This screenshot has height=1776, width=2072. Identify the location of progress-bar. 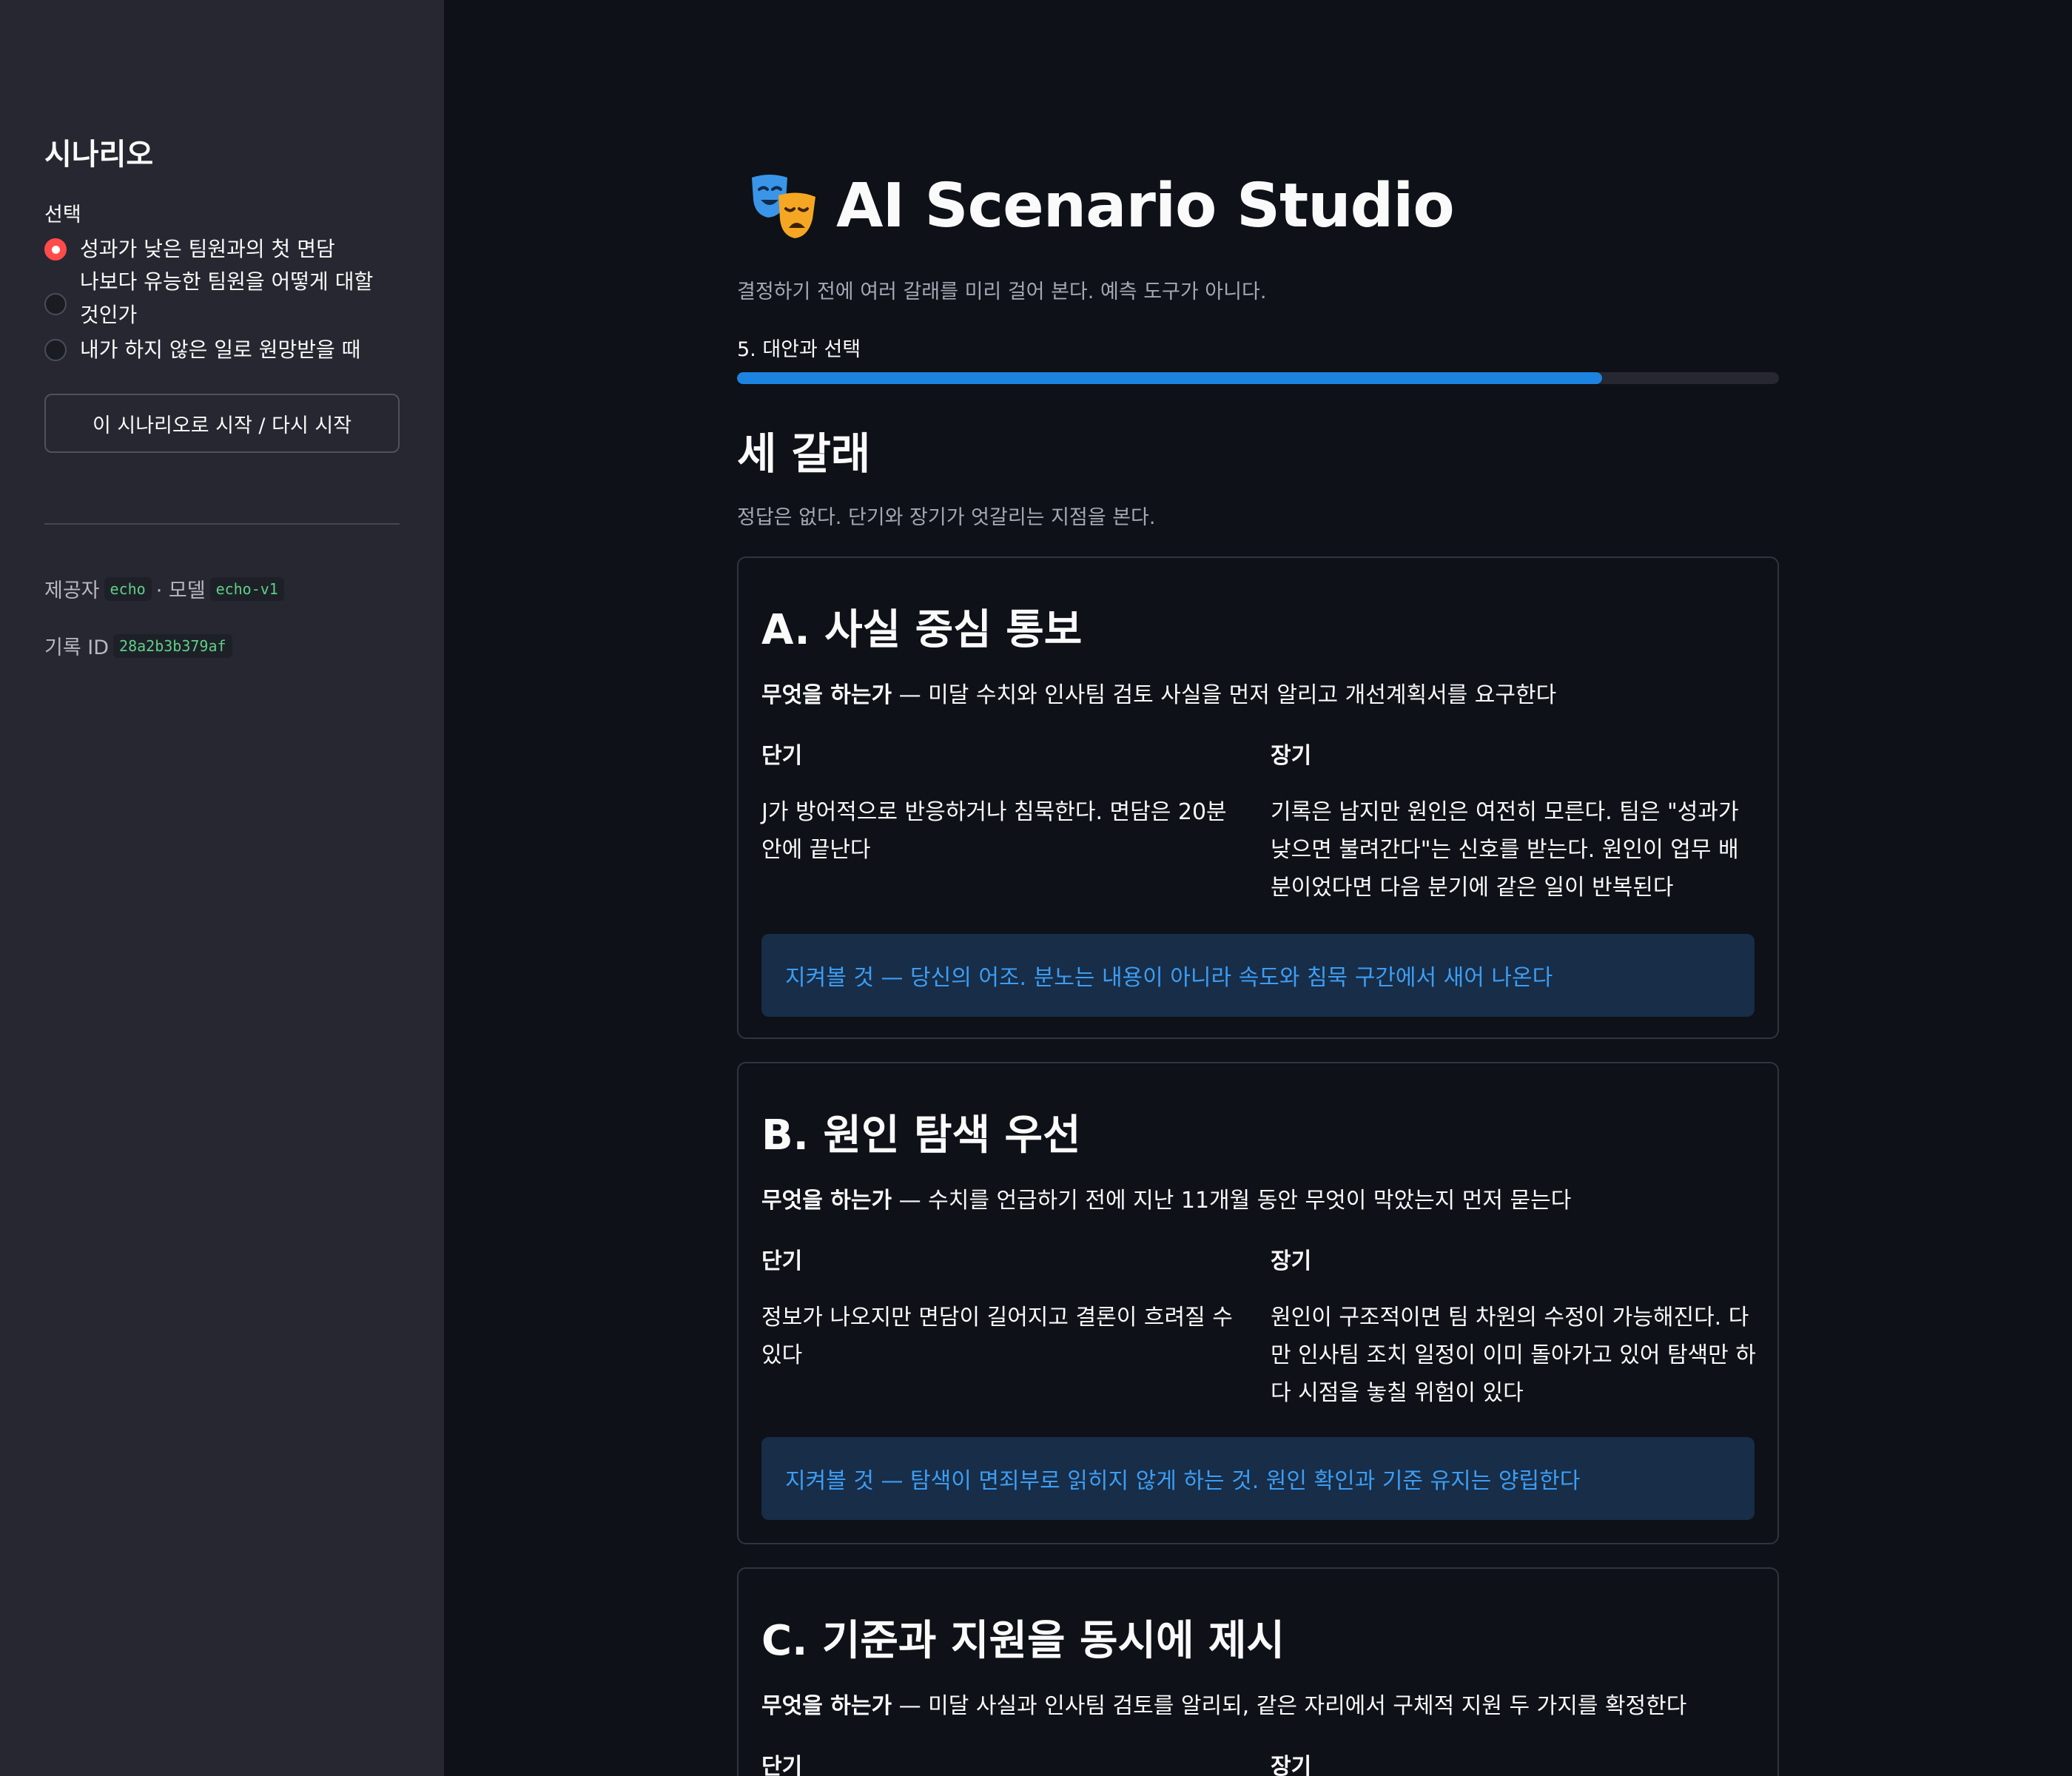
(1258, 378).